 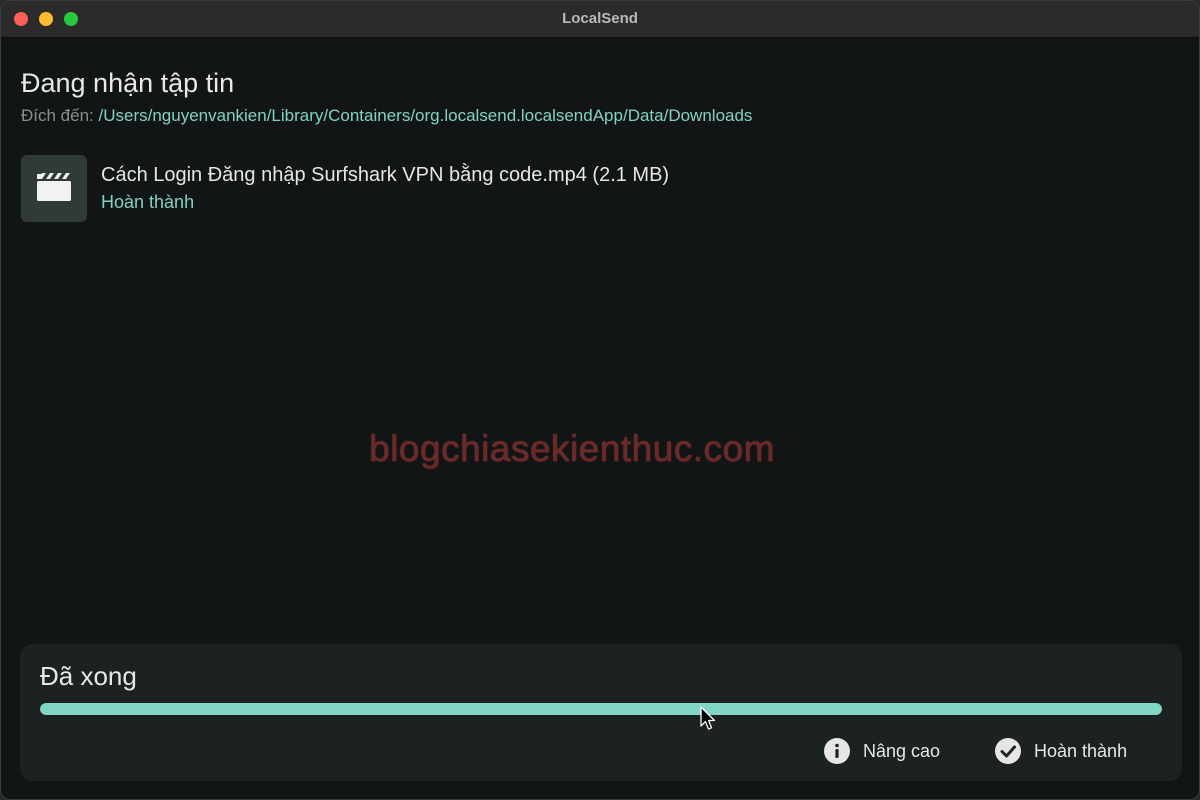 I want to click on progress-bar, so click(x=601, y=709).